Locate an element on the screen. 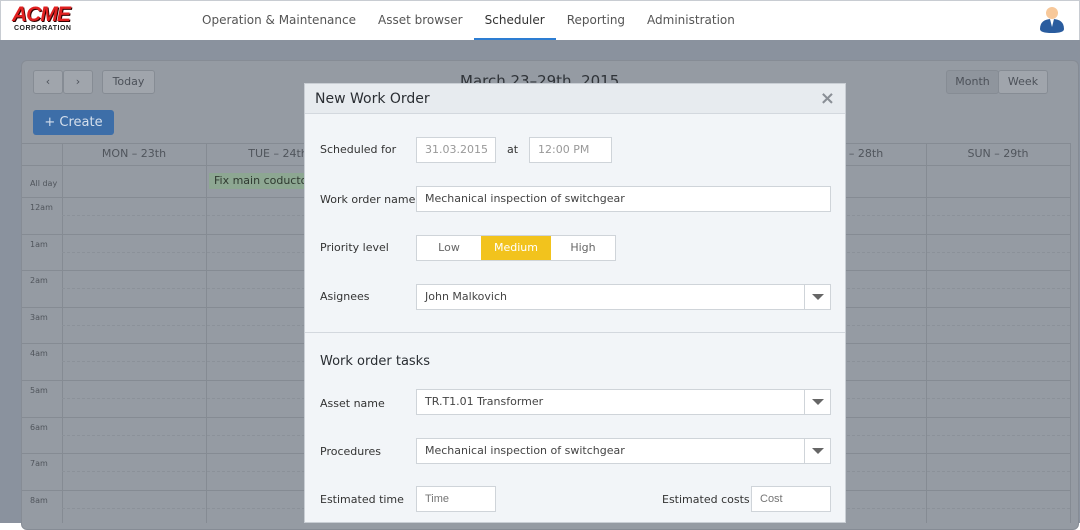  hour-label: 1am is located at coordinates (39, 244).